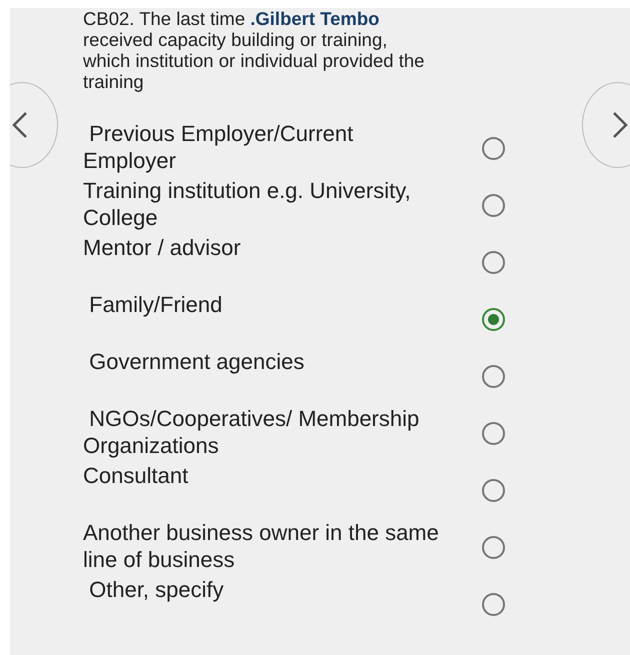 This screenshot has width=630, height=655. What do you see at coordinates (247, 204) in the screenshot?
I see `option-label: Training institution e.g. University, College` at bounding box center [247, 204].